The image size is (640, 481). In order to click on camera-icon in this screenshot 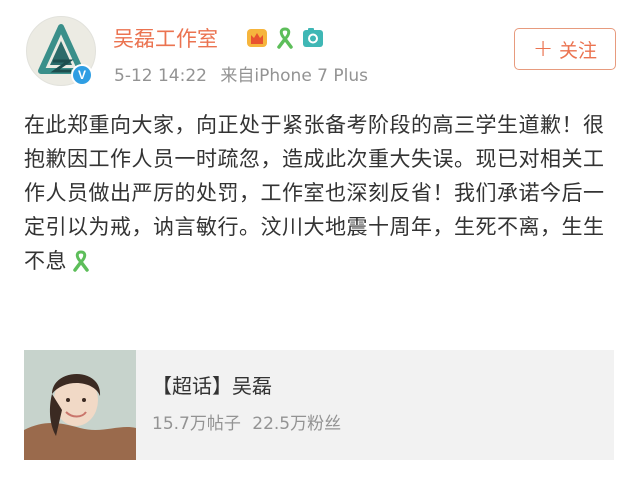, I will do `click(313, 38)`.